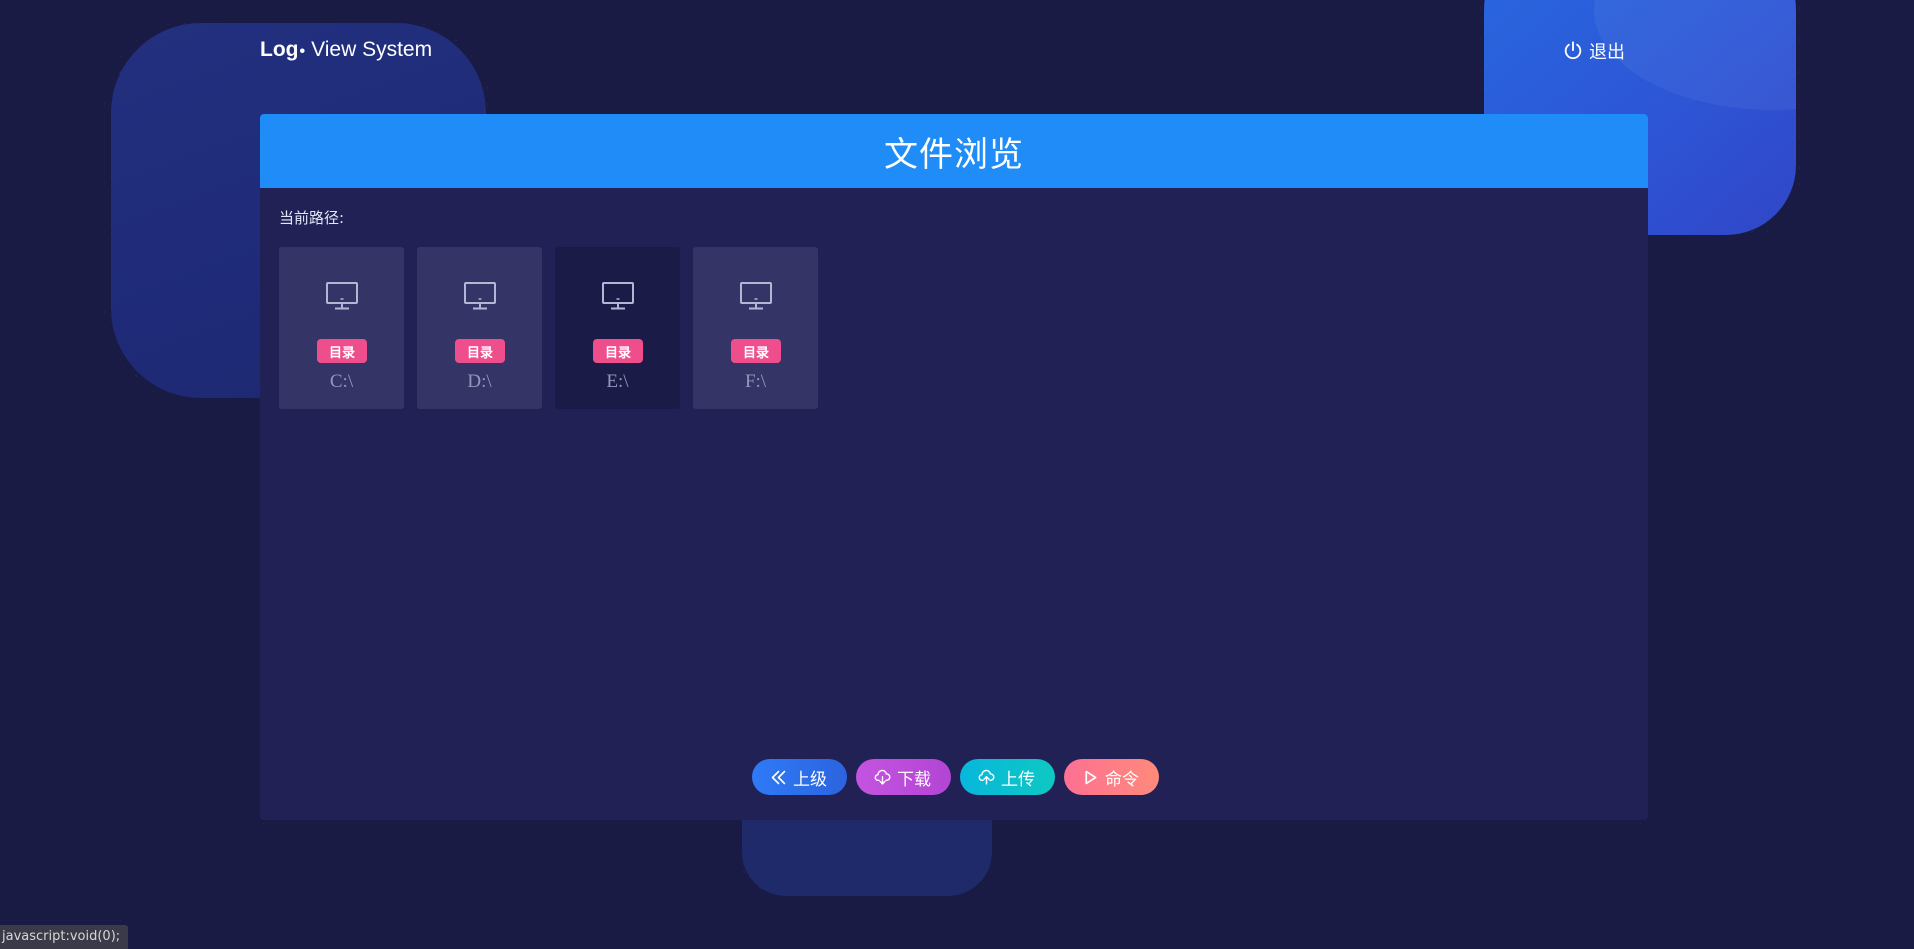  What do you see at coordinates (279, 49) in the screenshot?
I see `brand-bold: Log` at bounding box center [279, 49].